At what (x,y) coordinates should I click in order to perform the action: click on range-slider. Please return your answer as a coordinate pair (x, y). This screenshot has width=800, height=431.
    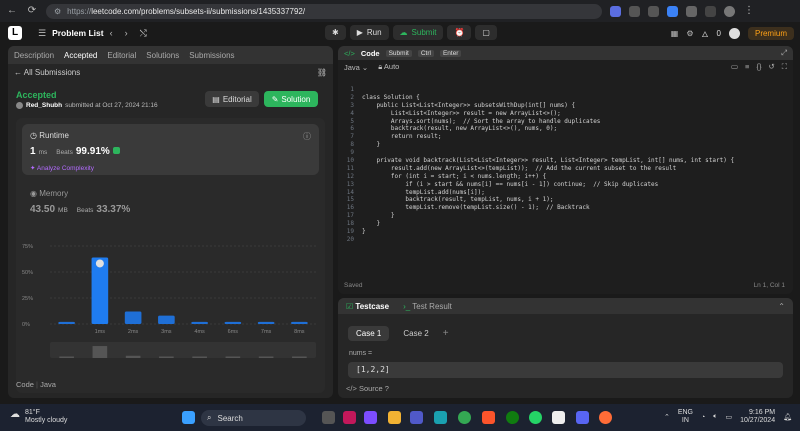
    Looking at the image, I should click on (183, 350).